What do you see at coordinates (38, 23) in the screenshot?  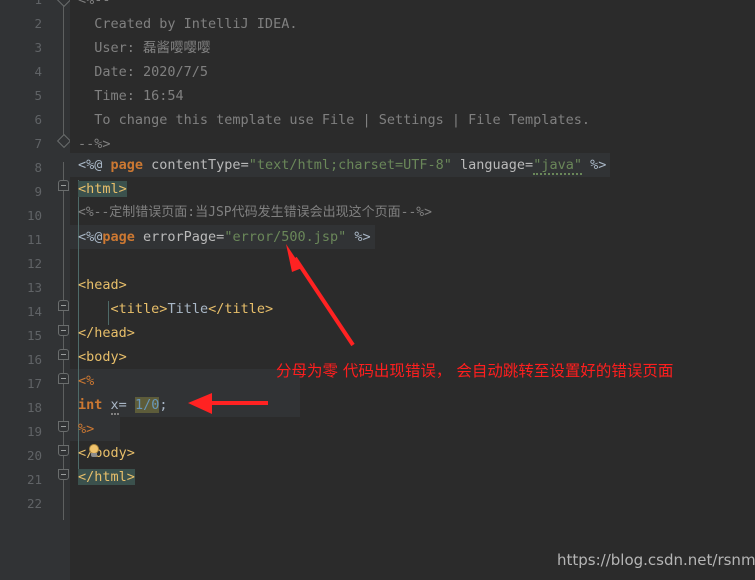 I see `line-number: 2` at bounding box center [38, 23].